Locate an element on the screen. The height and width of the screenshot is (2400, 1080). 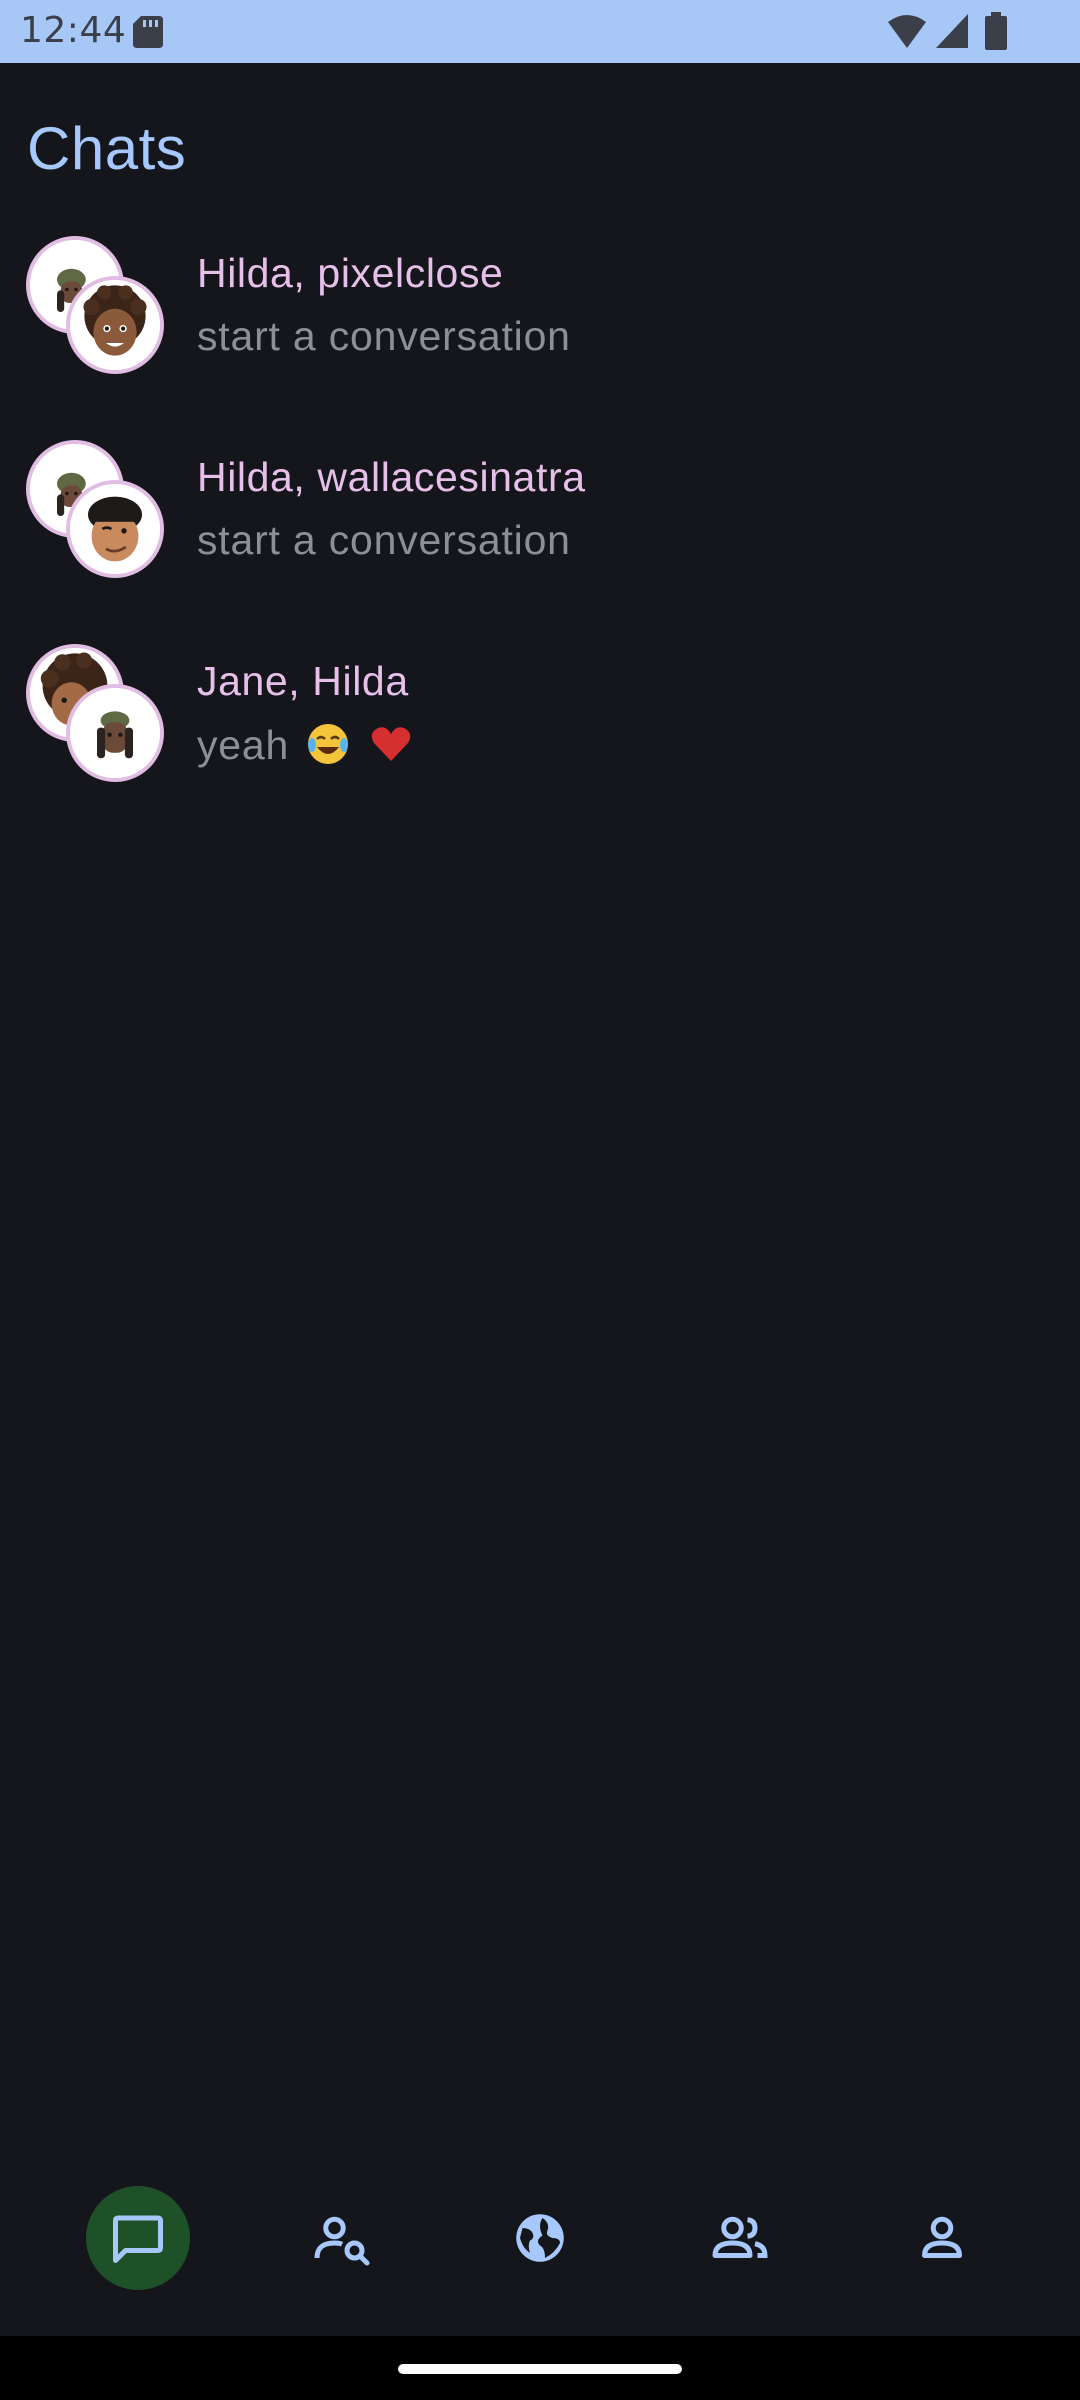
chat-icon is located at coordinates (138, 2239).